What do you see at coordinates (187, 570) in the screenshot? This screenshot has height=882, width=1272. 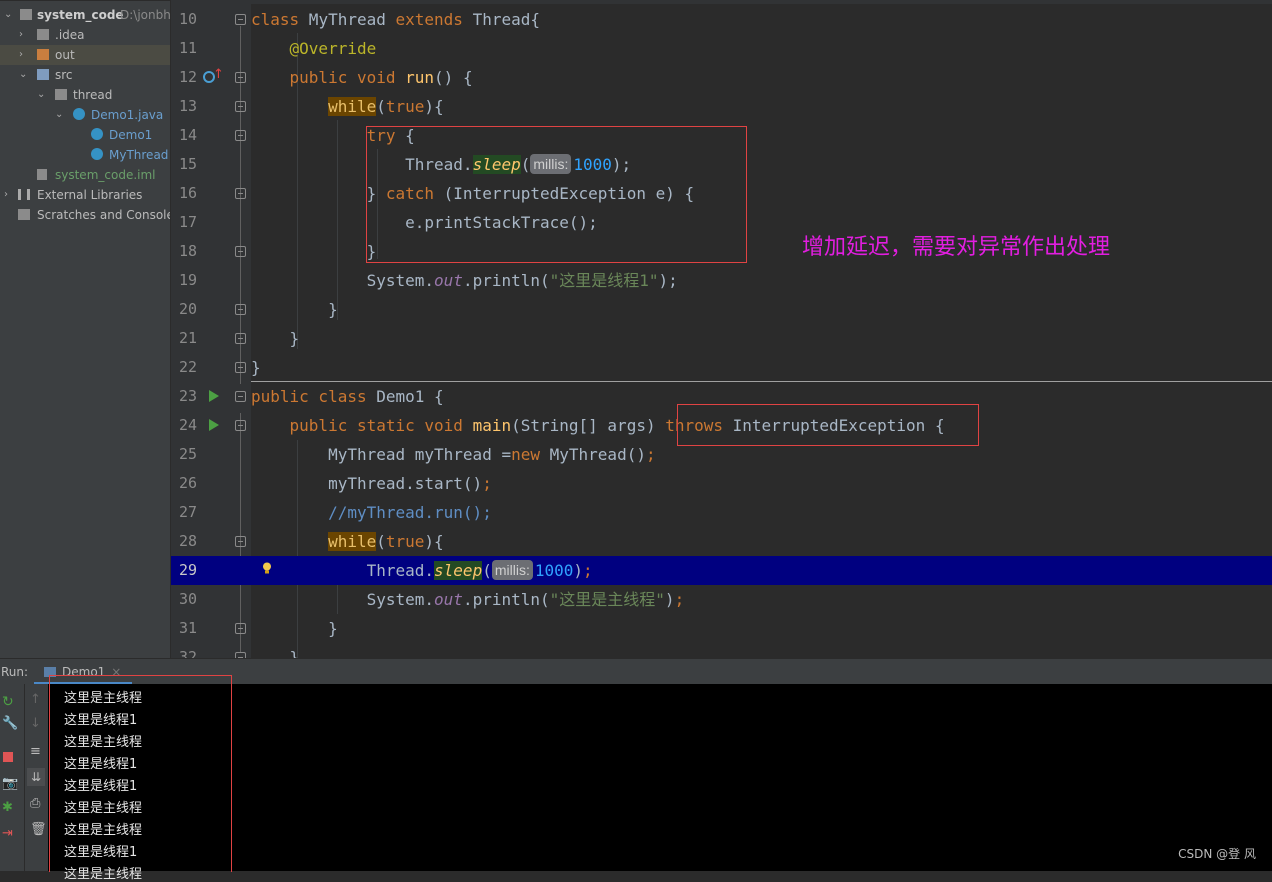 I see `line-number: 29` at bounding box center [187, 570].